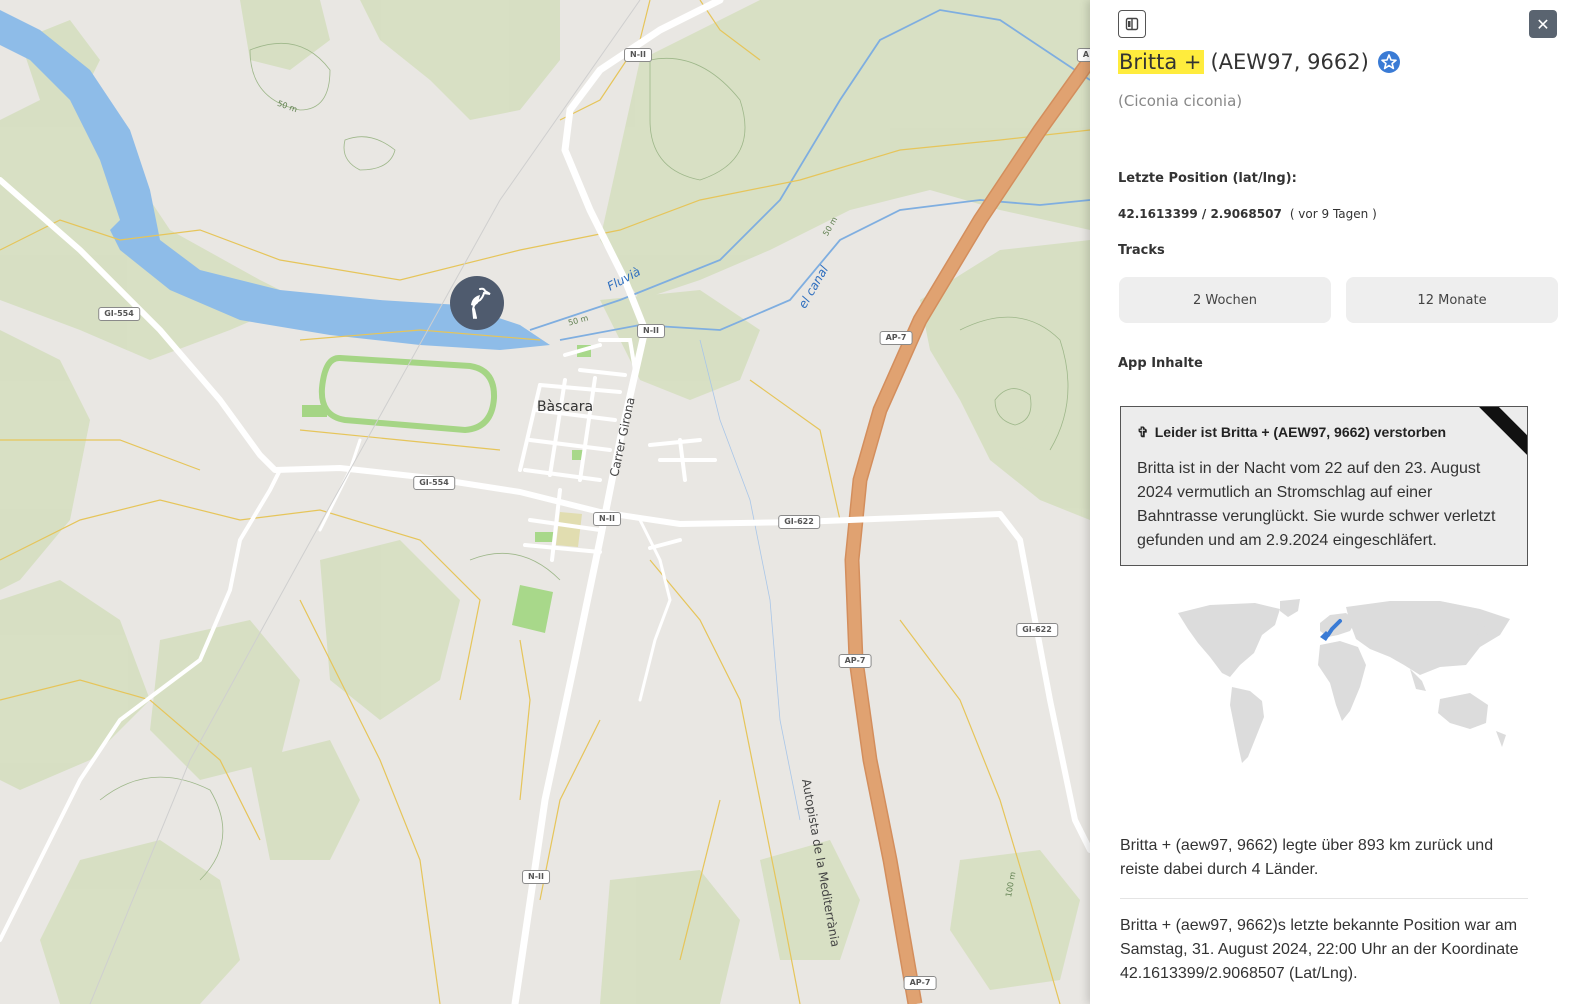 This screenshot has height=1004, width=1577. What do you see at coordinates (1200, 214) in the screenshot?
I see `last-position-value: 42.1613399 / 2.9068507` at bounding box center [1200, 214].